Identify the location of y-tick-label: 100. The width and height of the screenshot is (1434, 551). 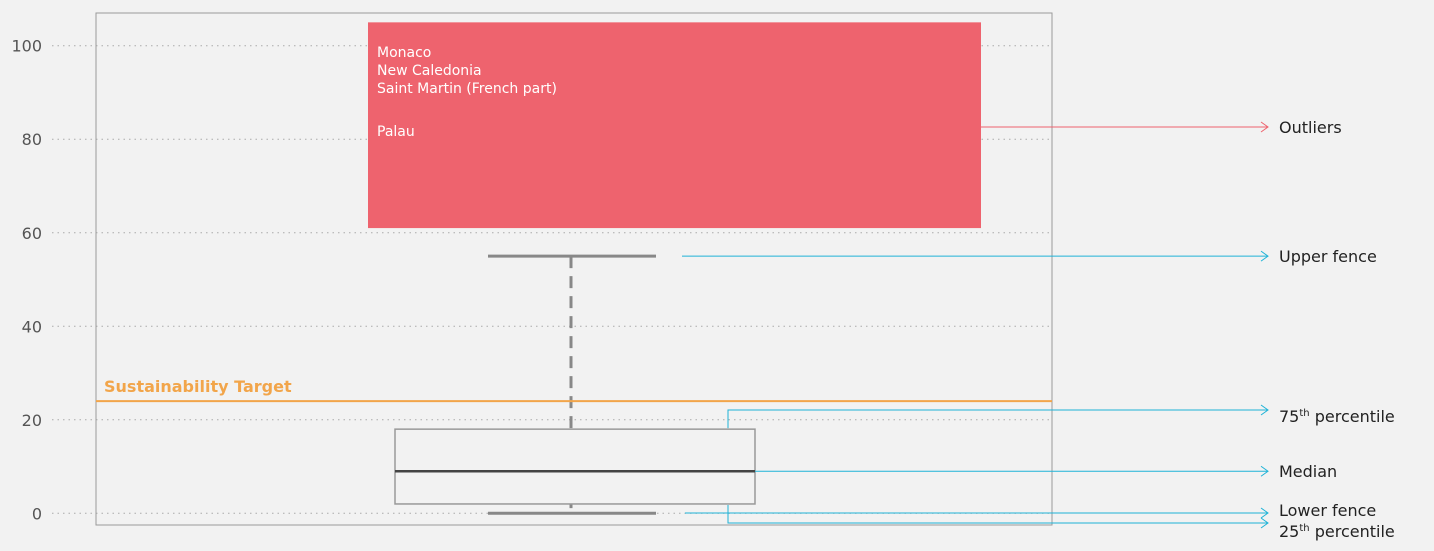
(26, 46).